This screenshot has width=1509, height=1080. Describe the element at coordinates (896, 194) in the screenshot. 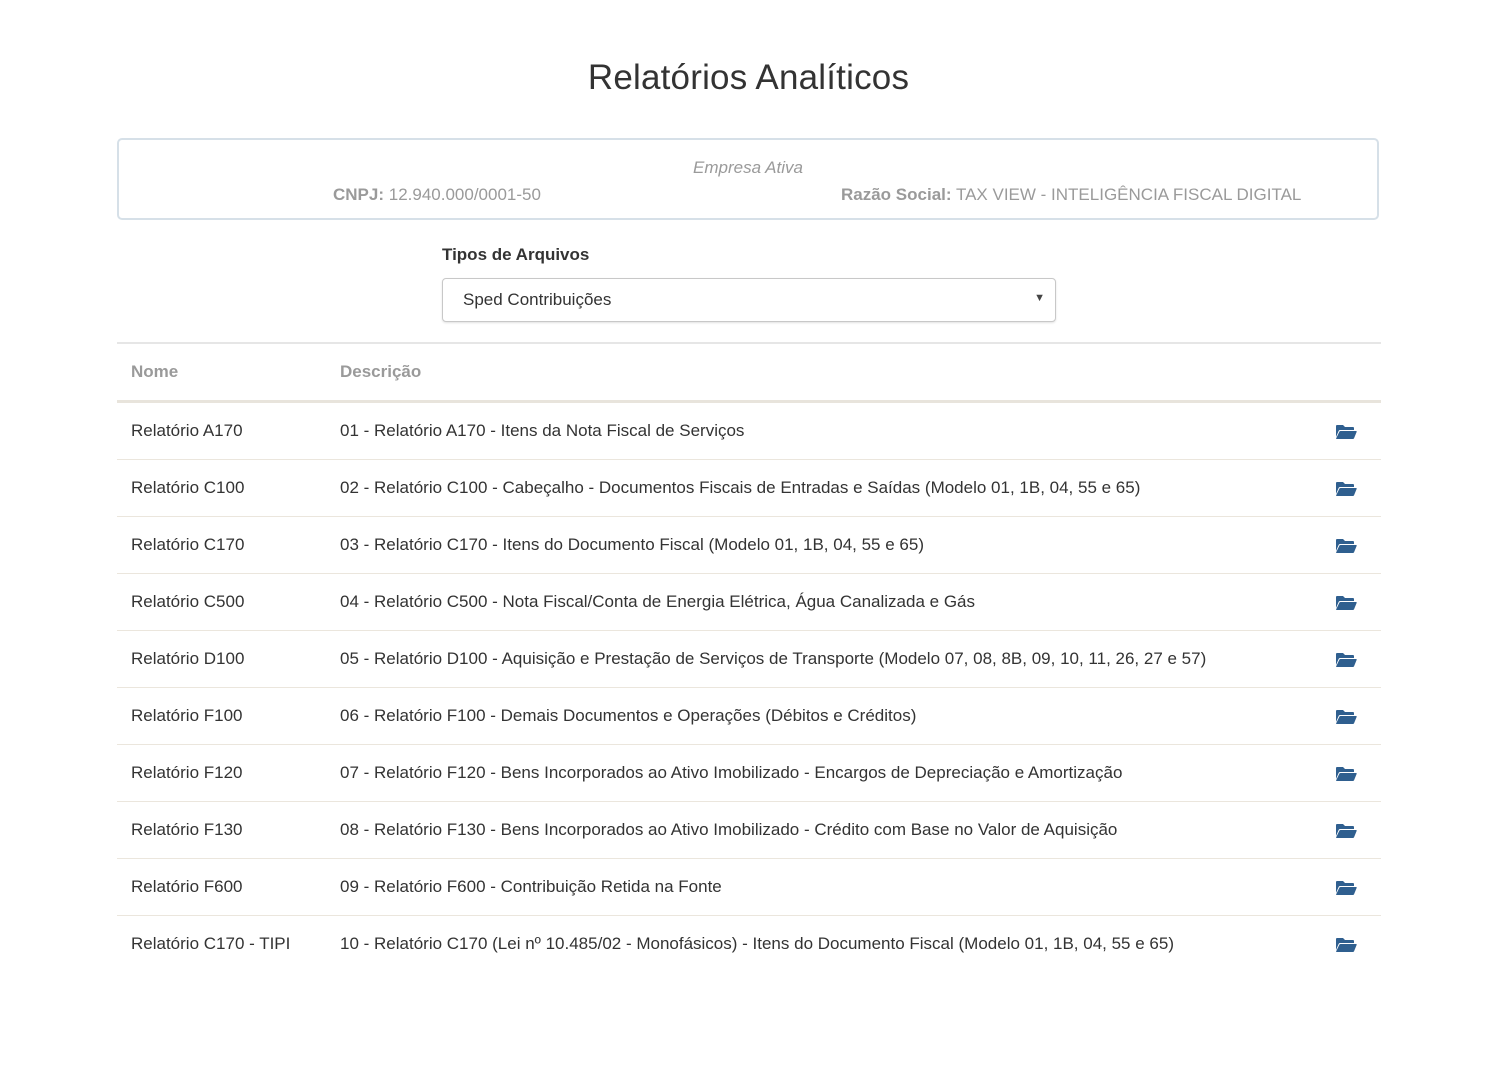

I see `razao-social-label: Razão Social:` at that location.